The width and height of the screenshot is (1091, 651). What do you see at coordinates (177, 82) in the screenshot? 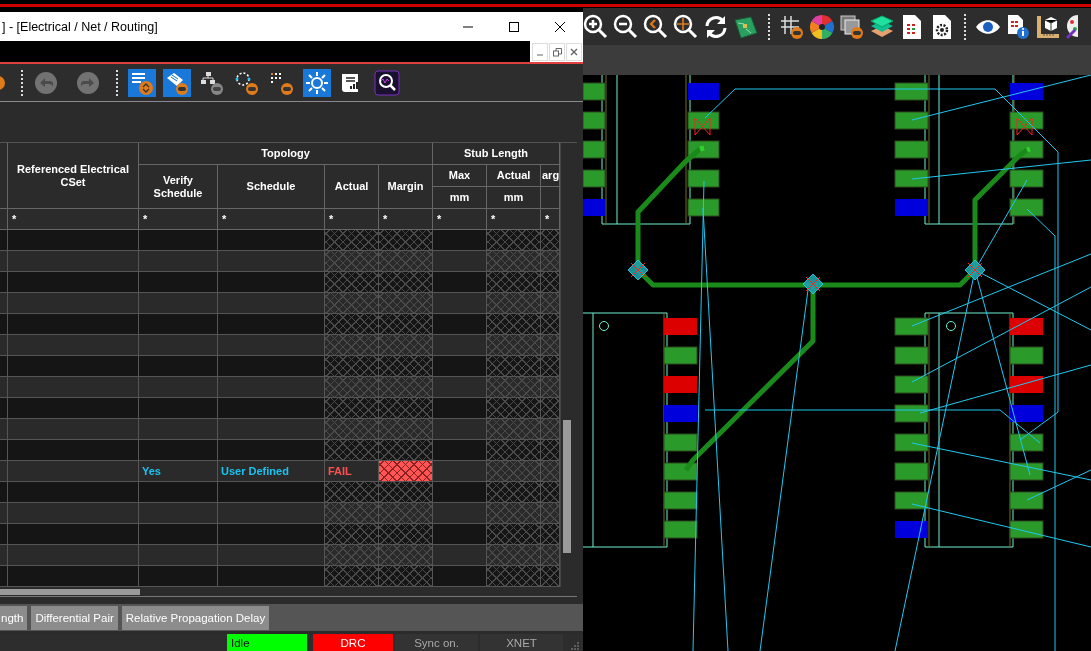
I see `tag-toggle-icon` at bounding box center [177, 82].